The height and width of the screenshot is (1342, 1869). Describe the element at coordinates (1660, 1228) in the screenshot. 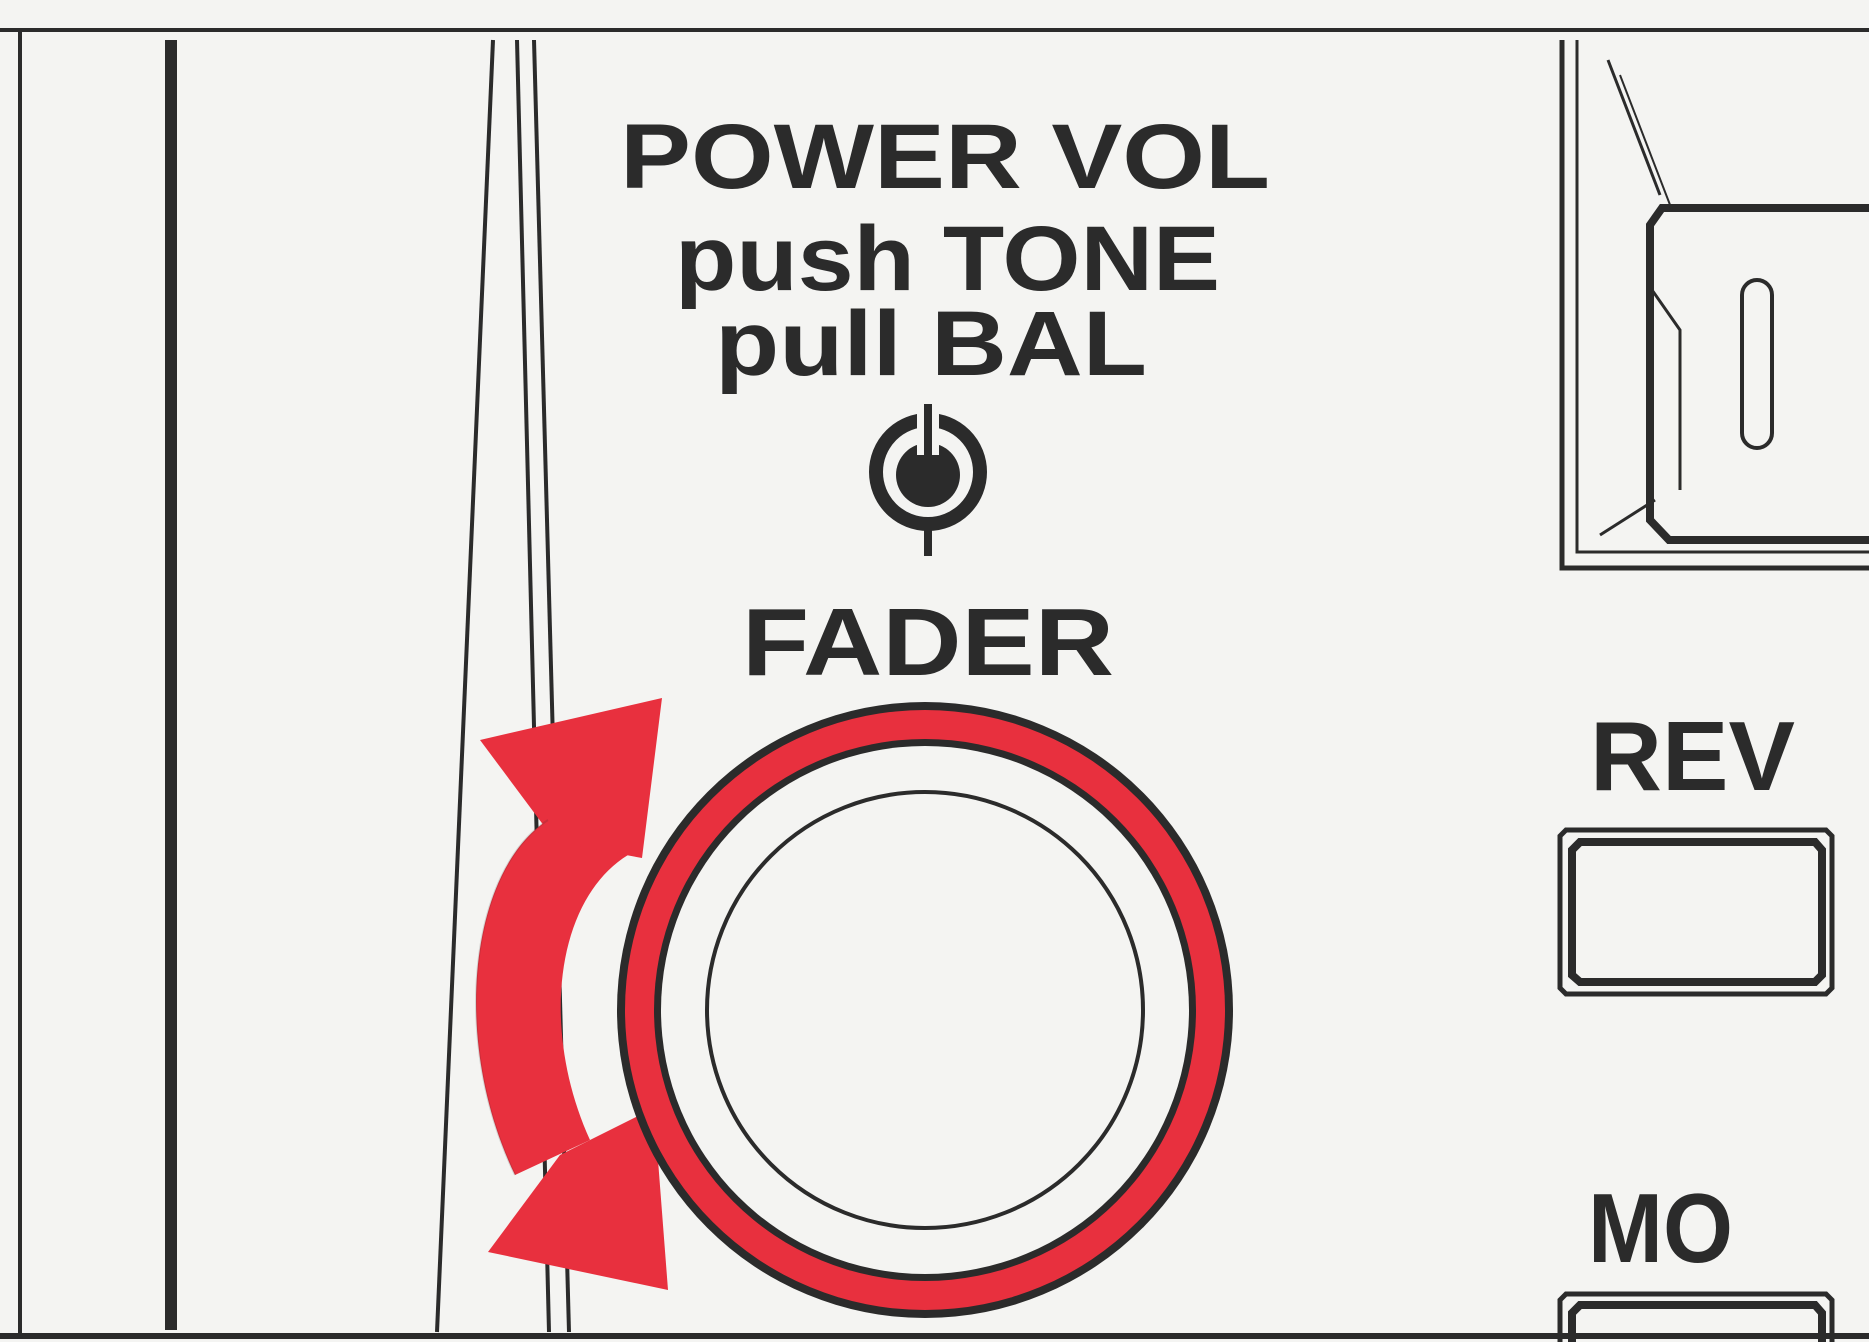

I see `mo-button-label: MO` at that location.